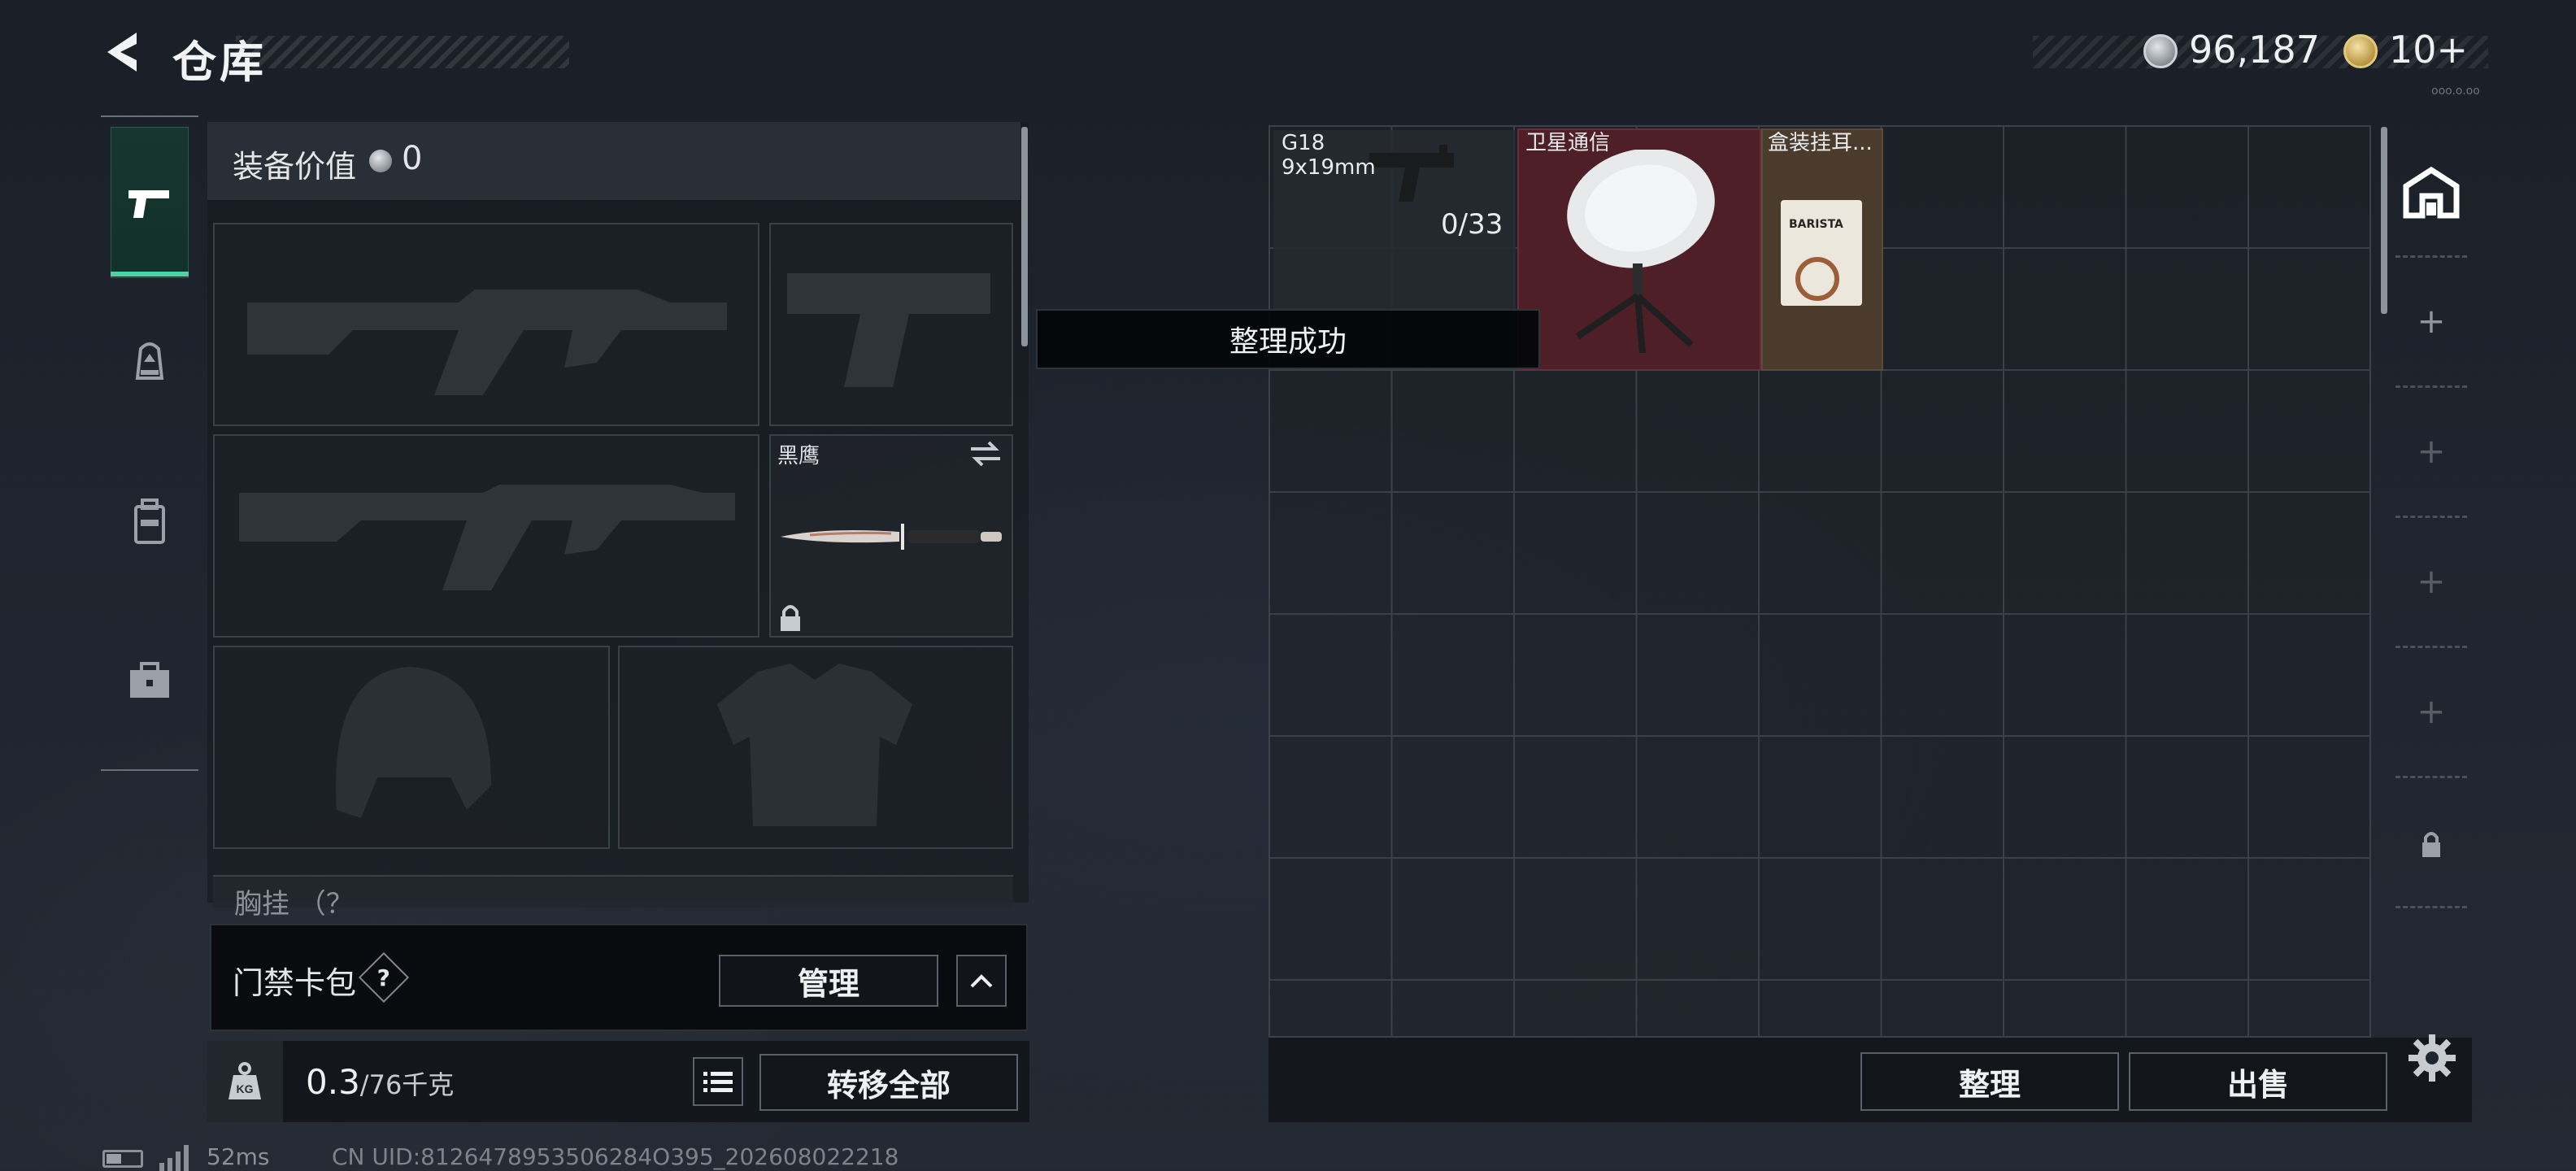 The height and width of the screenshot is (1171, 2576). Describe the element at coordinates (2384, 221) in the screenshot. I see `warehouse-scrollbar` at that location.